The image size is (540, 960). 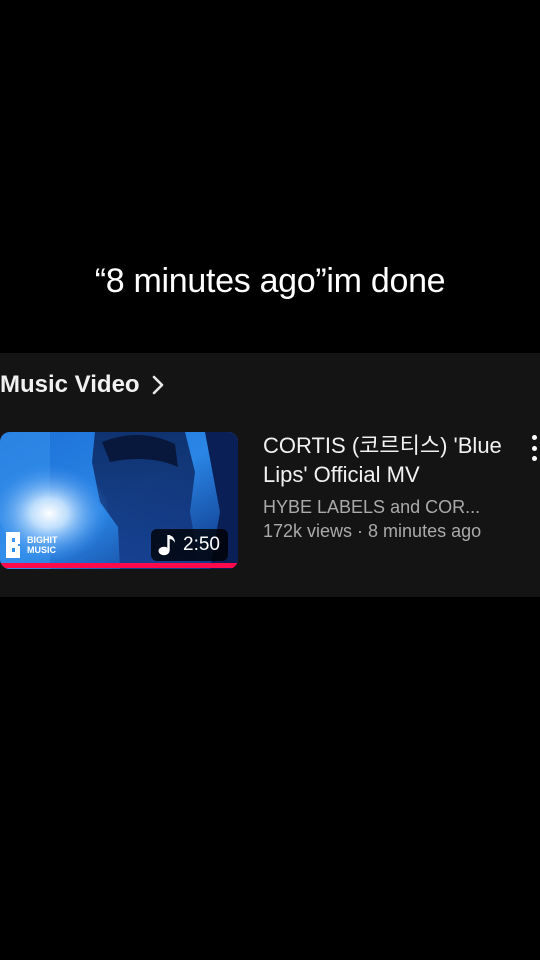 I want to click on section-title: Music Video, so click(x=70, y=384).